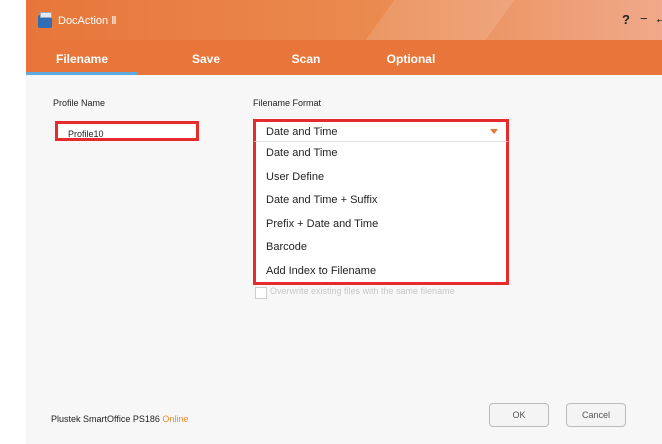  Describe the element at coordinates (45, 20) in the screenshot. I see `printer-icon` at that location.